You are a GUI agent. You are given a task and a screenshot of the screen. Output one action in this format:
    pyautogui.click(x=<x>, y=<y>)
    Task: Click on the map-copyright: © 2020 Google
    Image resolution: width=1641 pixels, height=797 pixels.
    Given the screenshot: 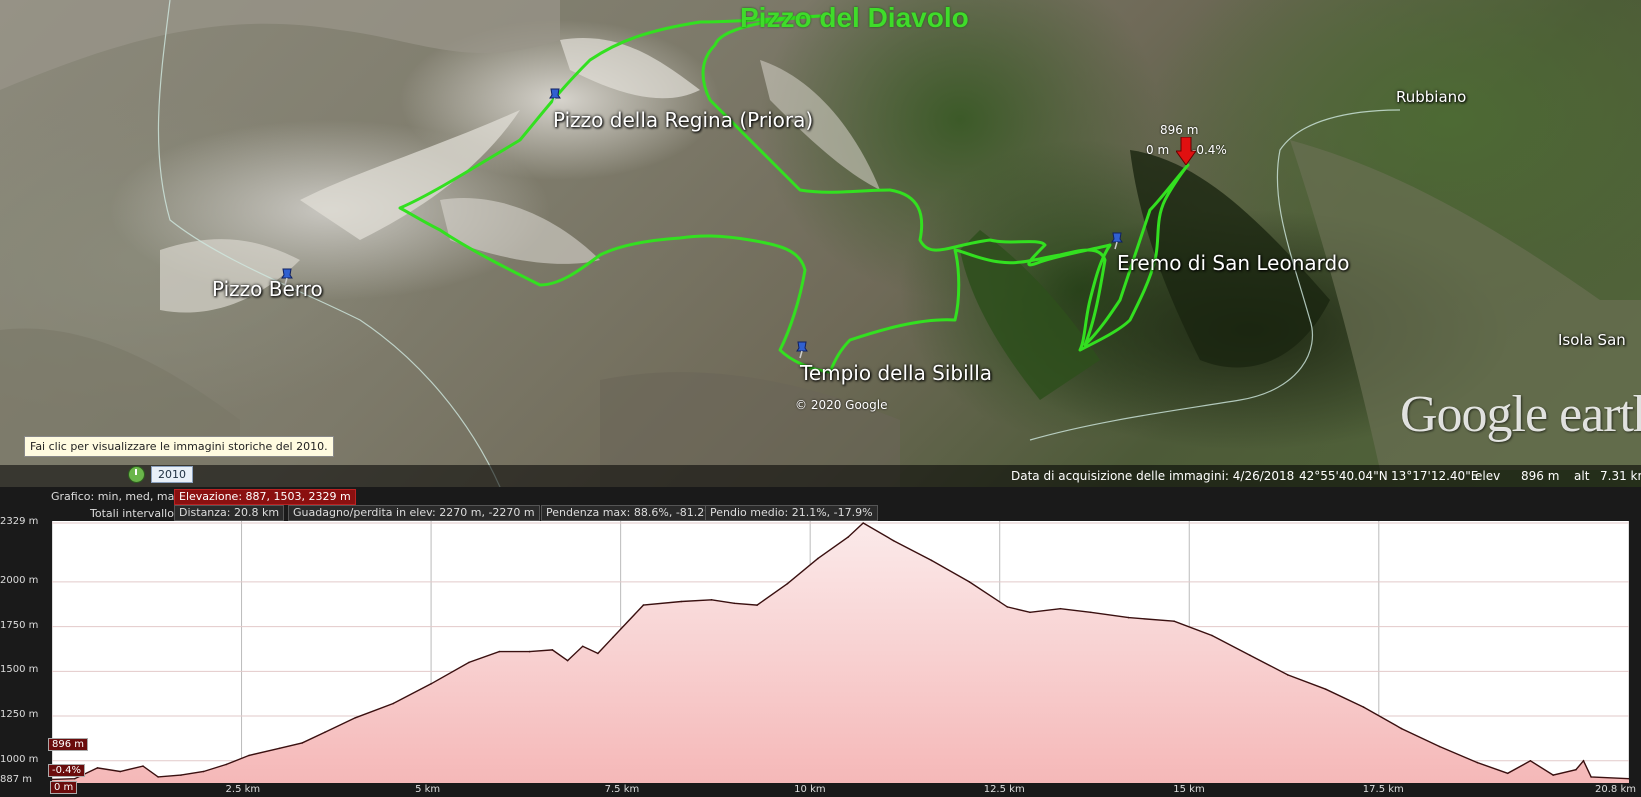 What is the action you would take?
    pyautogui.click(x=841, y=405)
    